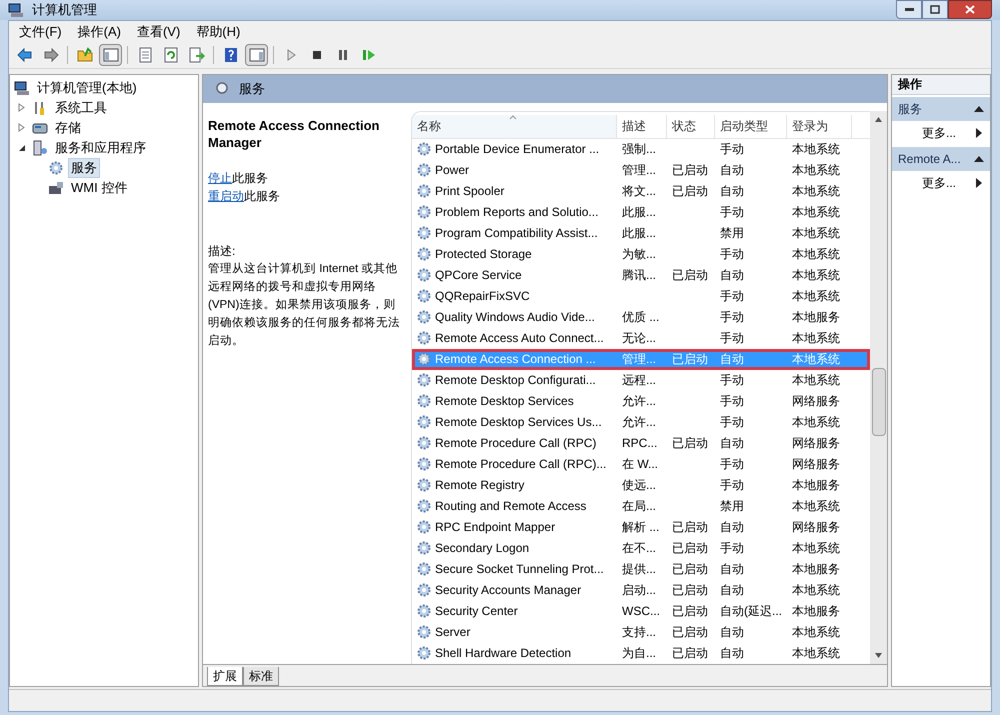 The height and width of the screenshot is (715, 1000). Describe the element at coordinates (691, 126) in the screenshot. I see `column-header: 状态` at that location.